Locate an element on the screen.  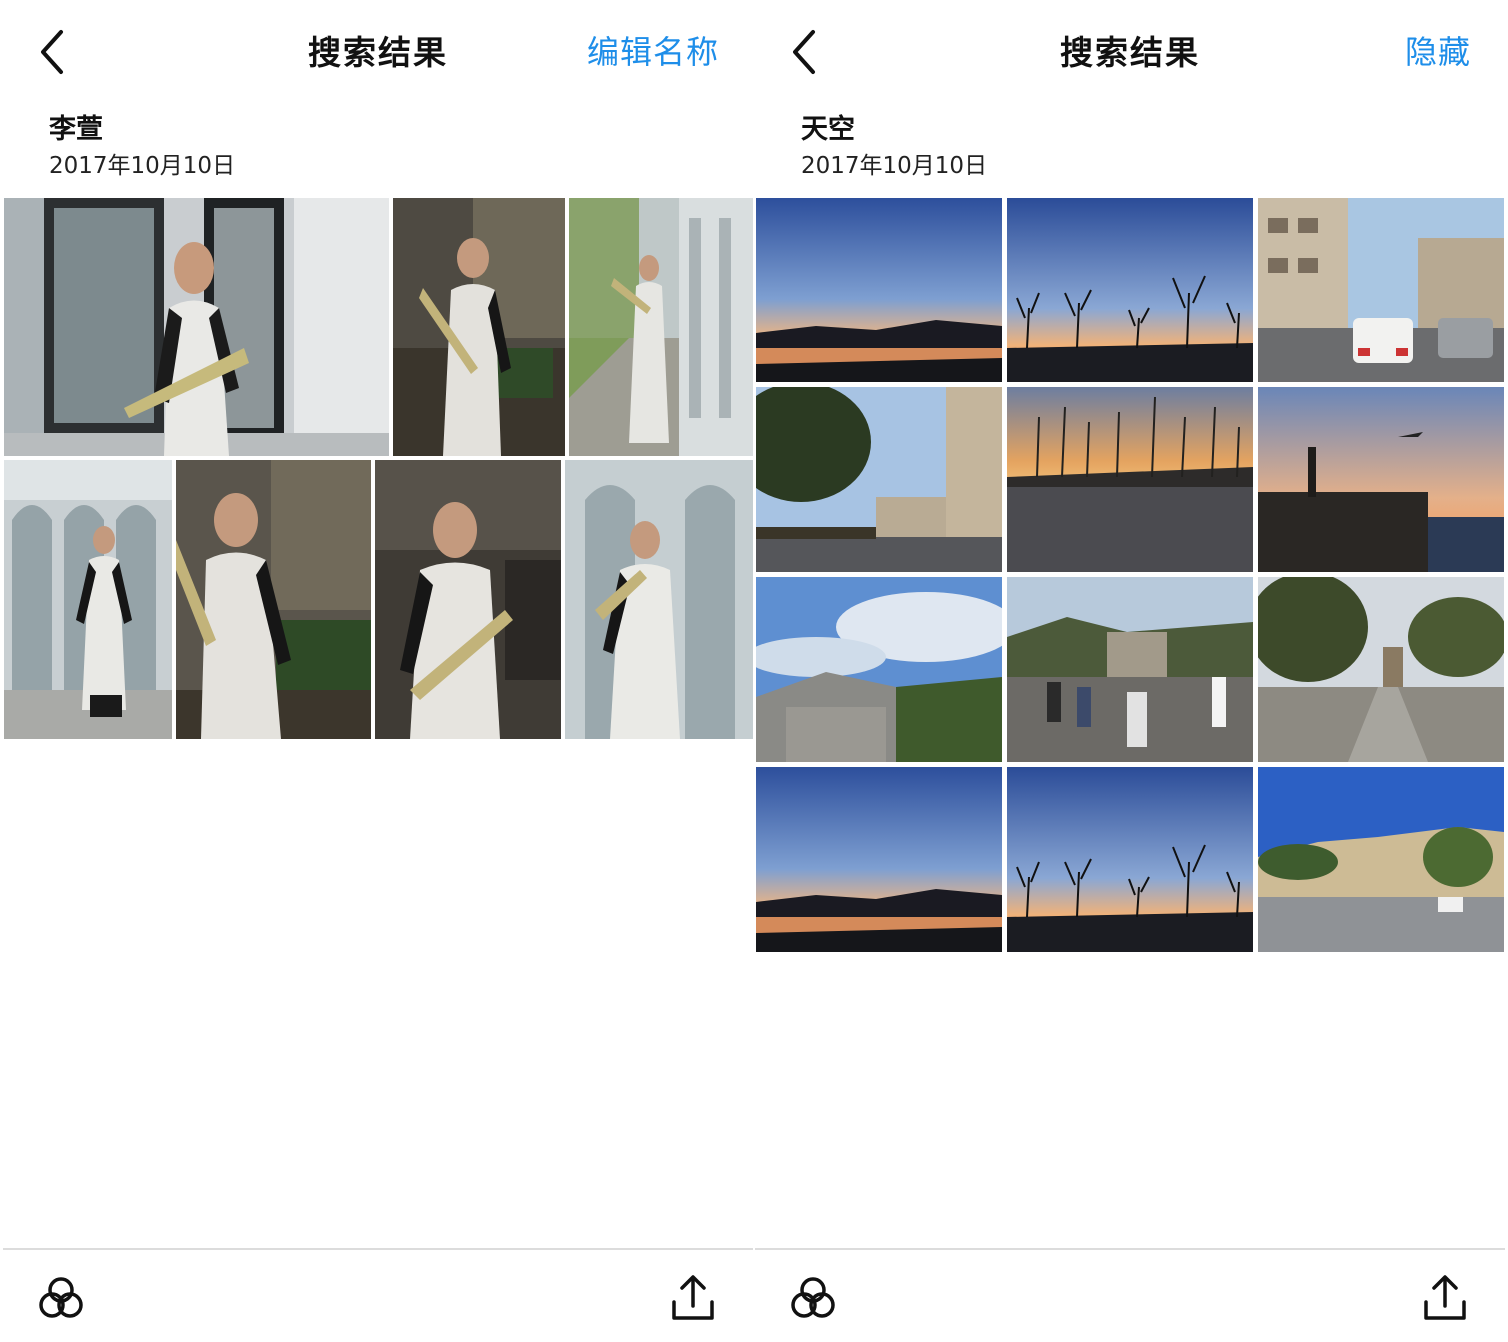
album-name: 李萱 is located at coordinates (76, 129).